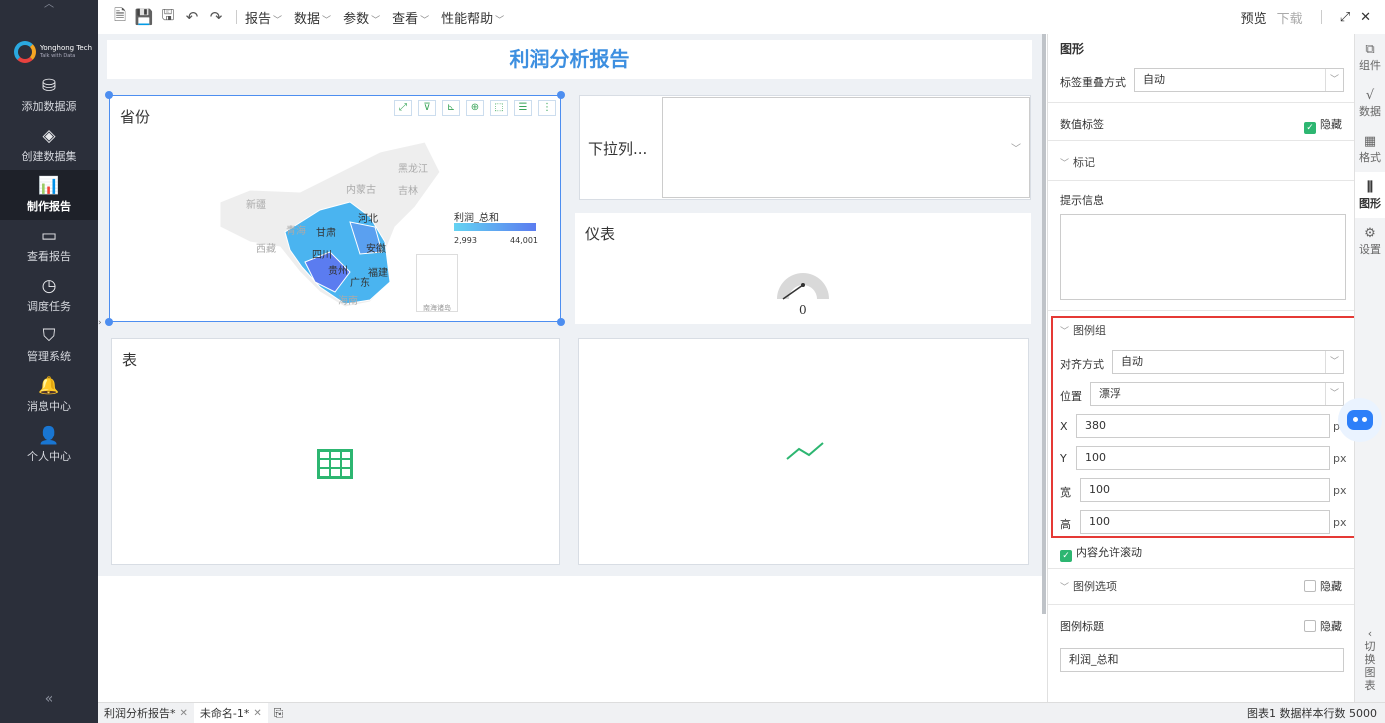 This screenshot has width=1385, height=723. I want to click on maximize-icon: ⤢, so click(403, 108).